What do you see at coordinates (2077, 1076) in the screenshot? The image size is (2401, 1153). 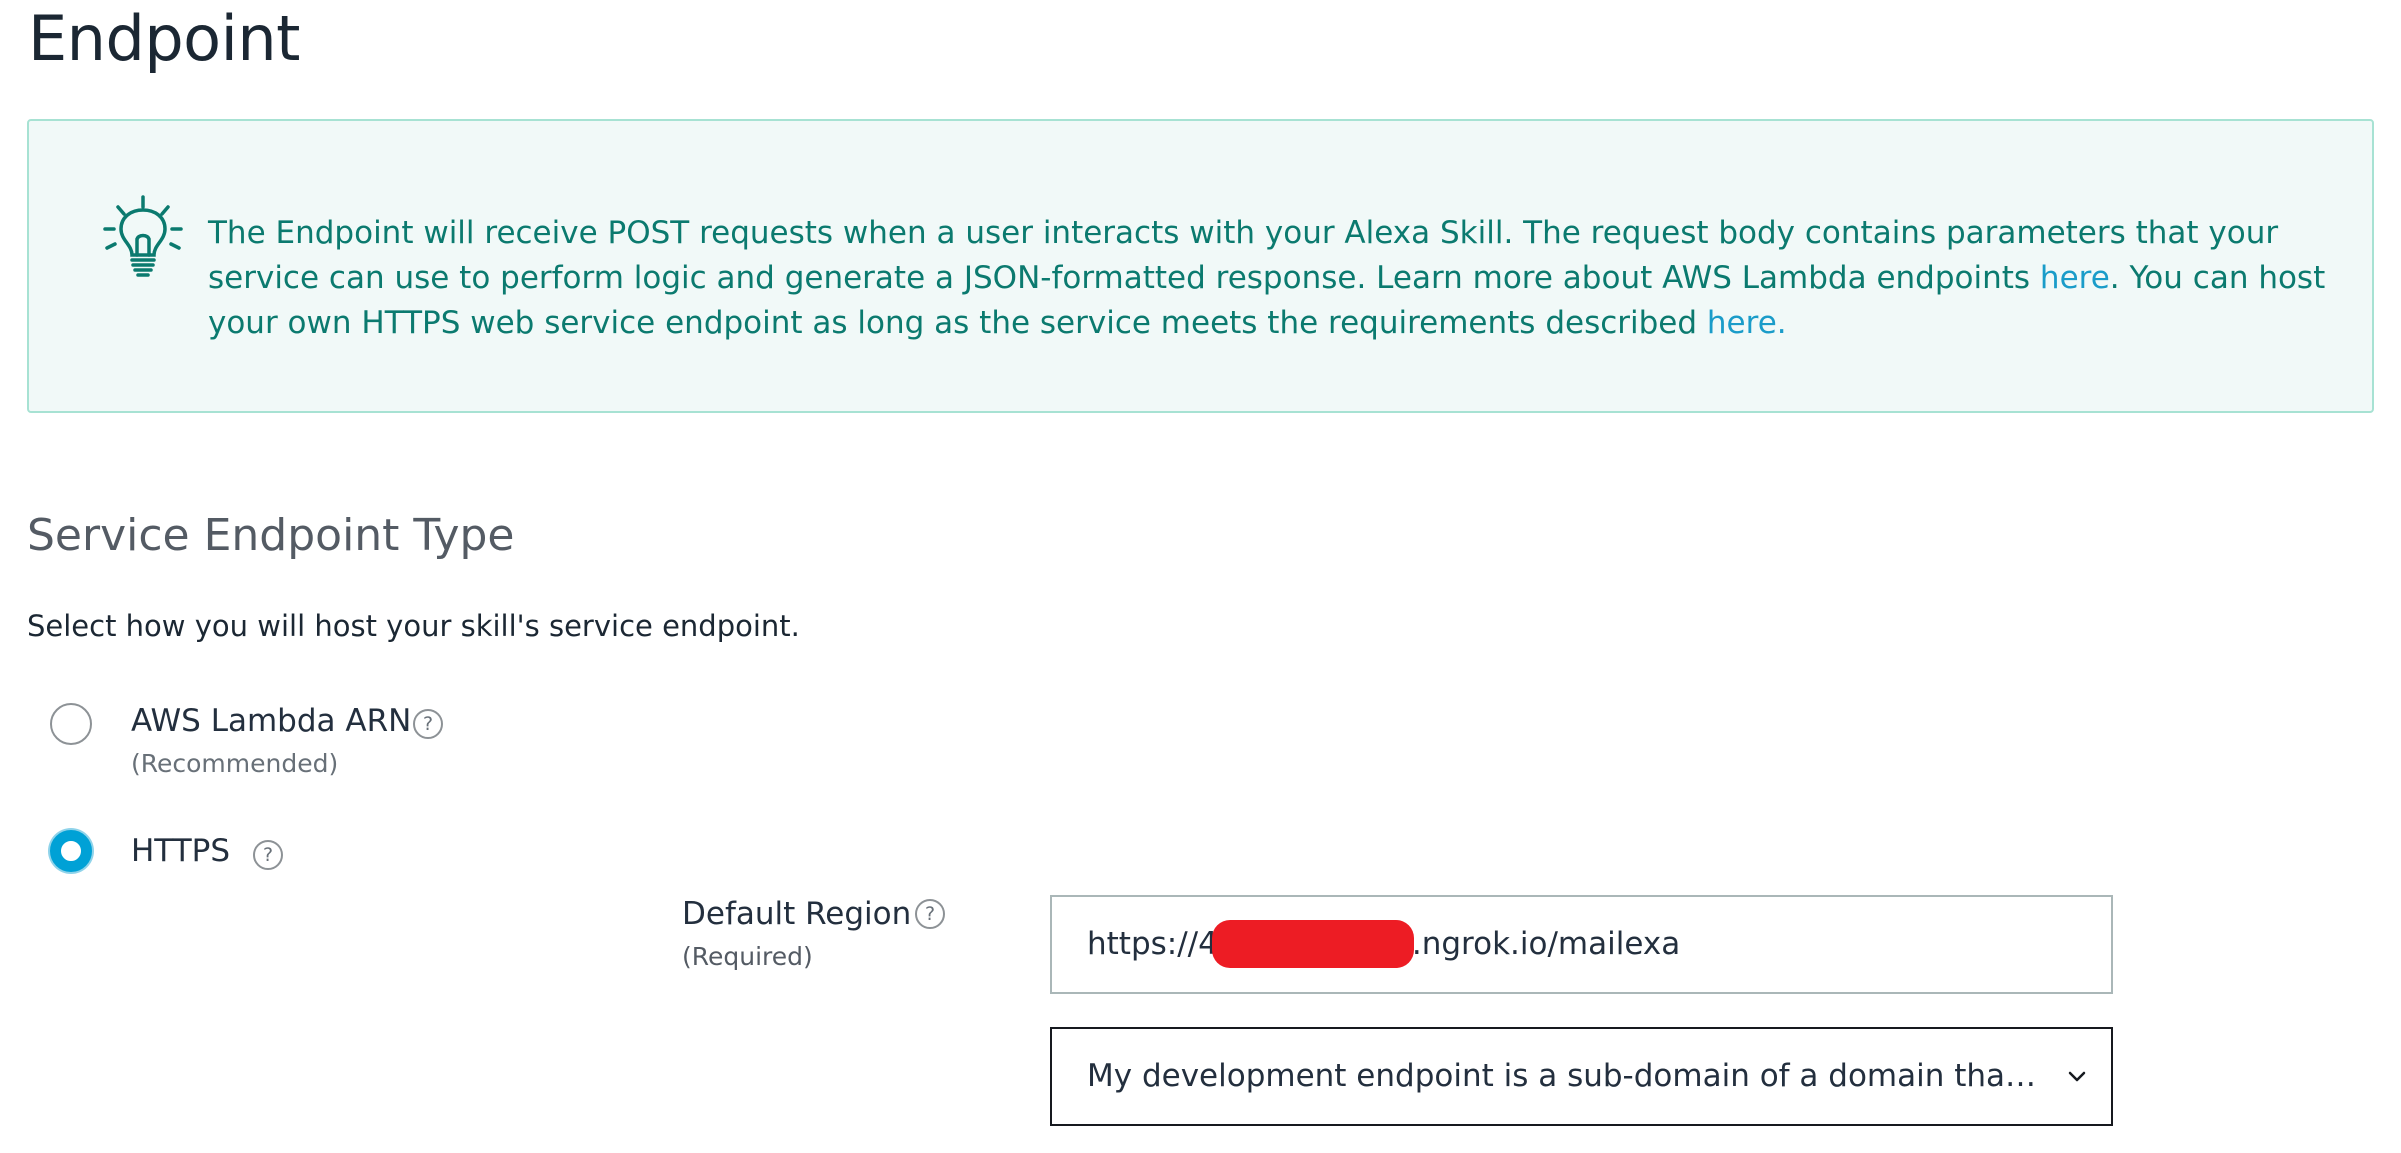 I see `chevron-down-icon` at bounding box center [2077, 1076].